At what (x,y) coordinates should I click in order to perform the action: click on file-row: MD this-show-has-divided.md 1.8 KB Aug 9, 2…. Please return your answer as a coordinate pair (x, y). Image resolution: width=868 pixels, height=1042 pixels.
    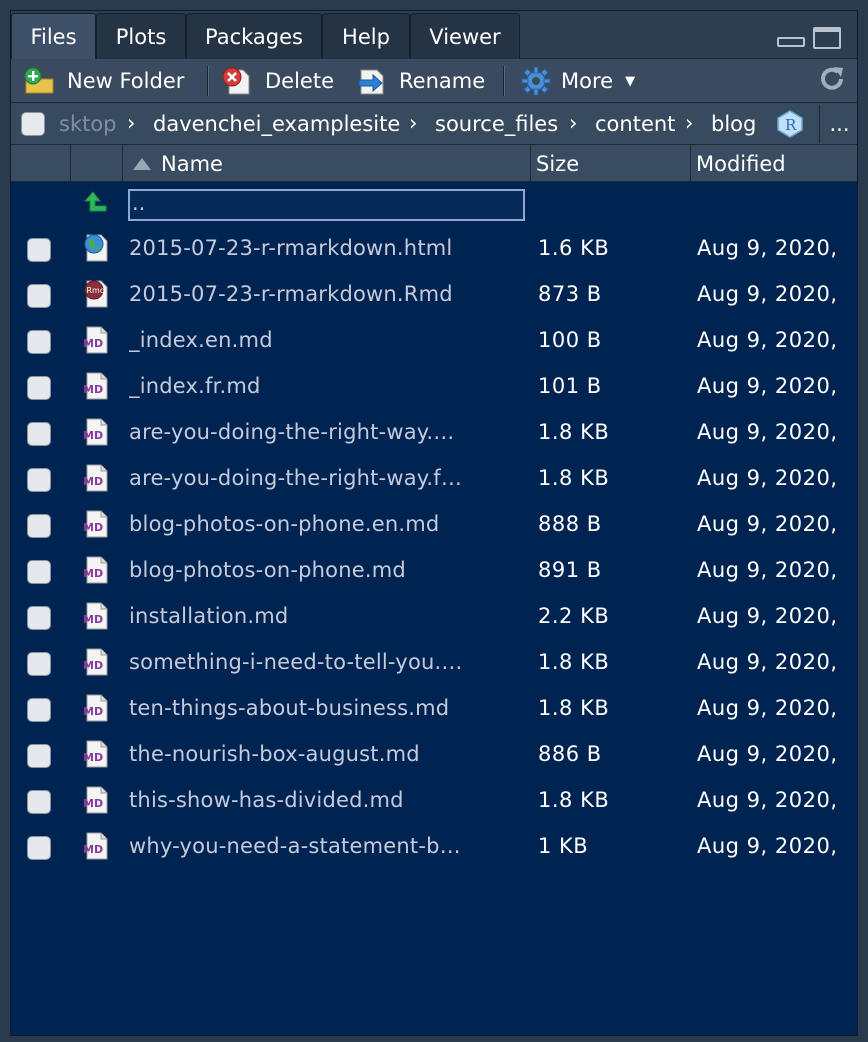
    Looking at the image, I should click on (434, 803).